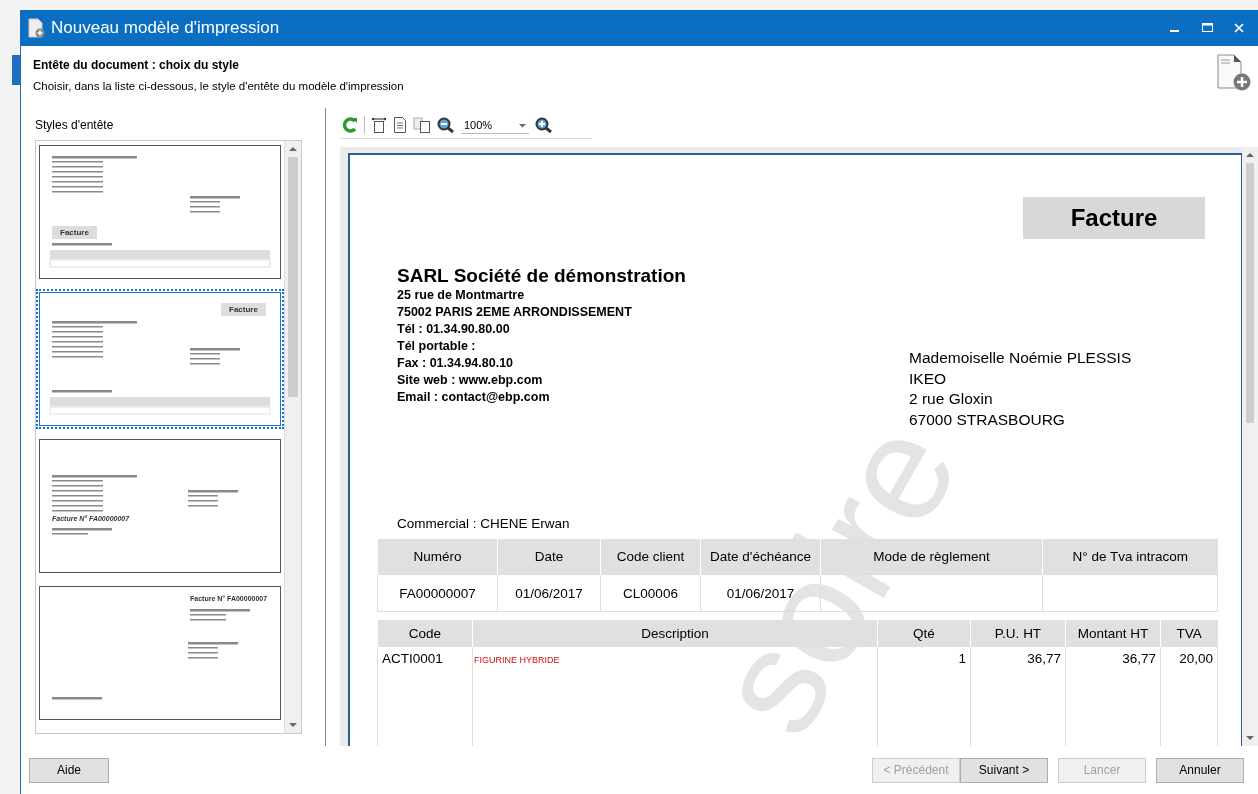  I want to click on column-header: Code client, so click(650, 557).